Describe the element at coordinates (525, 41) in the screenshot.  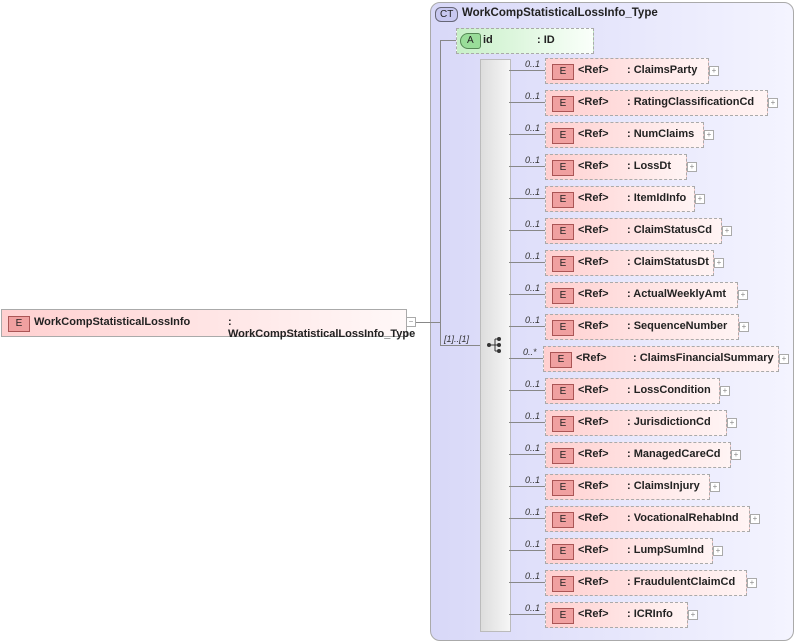
I see `attribute-id: A id : ID` at that location.